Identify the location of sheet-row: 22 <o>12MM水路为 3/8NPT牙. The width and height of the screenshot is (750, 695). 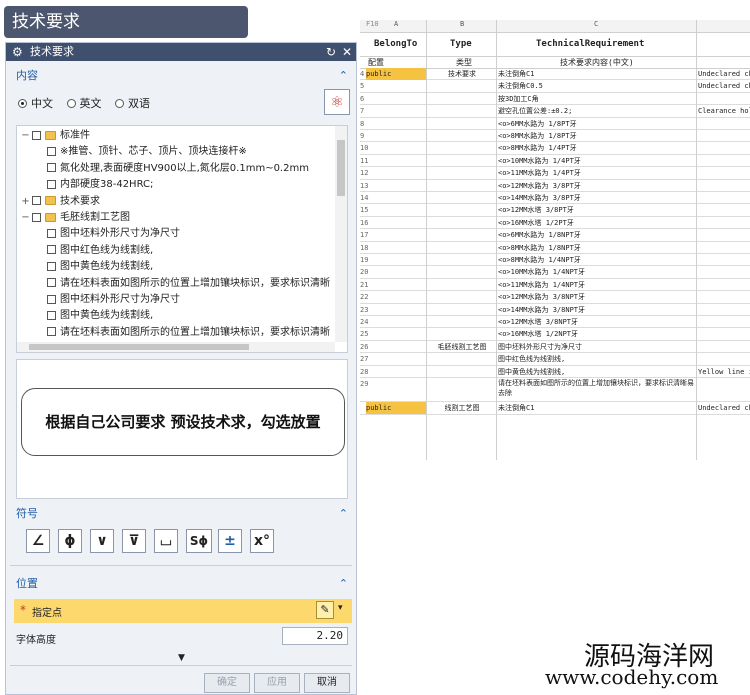
(555, 297).